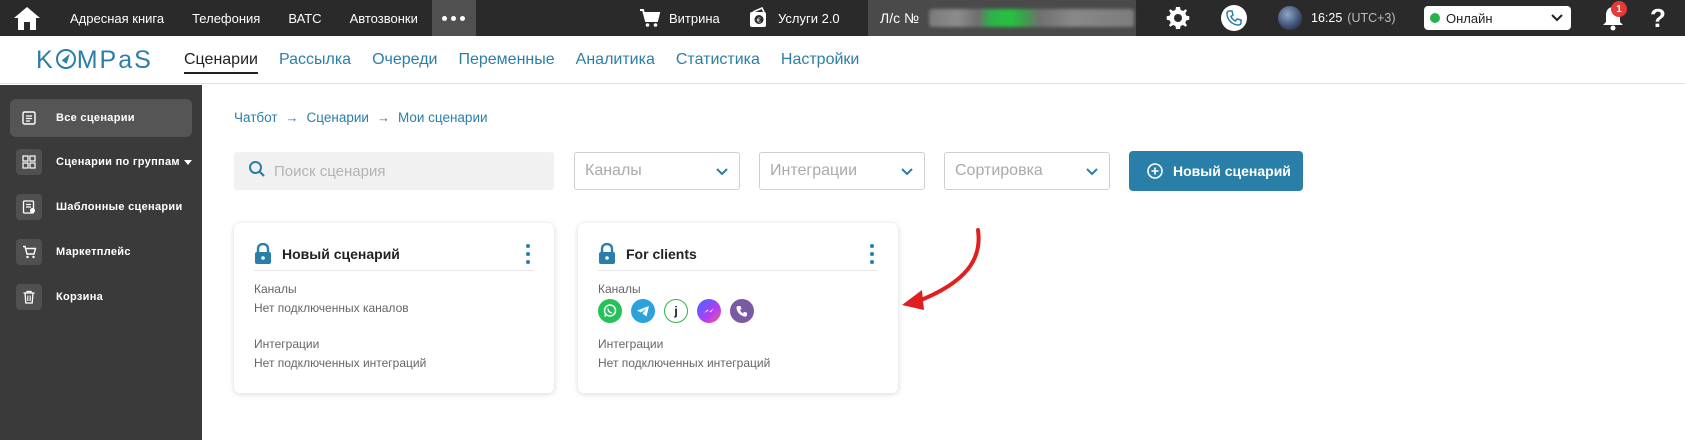 The height and width of the screenshot is (440, 1685). What do you see at coordinates (1290, 18) in the screenshot?
I see `avatar` at bounding box center [1290, 18].